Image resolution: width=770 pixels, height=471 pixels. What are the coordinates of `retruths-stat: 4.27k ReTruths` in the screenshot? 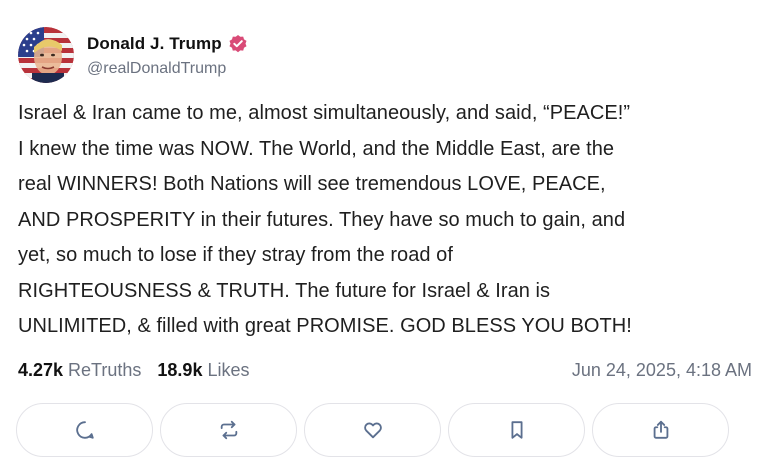 It's located at (79, 370).